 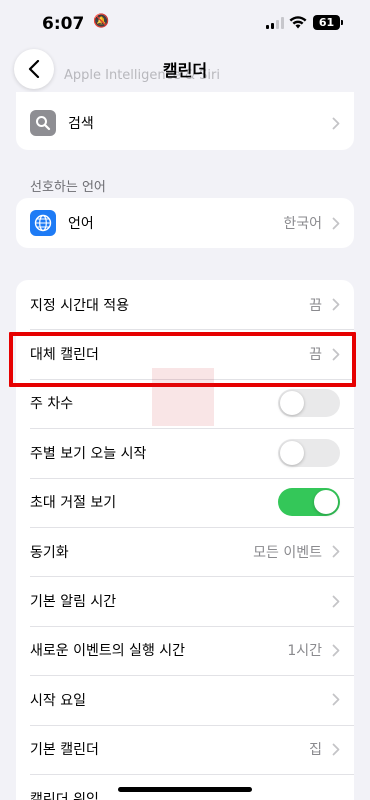 I want to click on search-row: 검색, so click(x=185, y=121).